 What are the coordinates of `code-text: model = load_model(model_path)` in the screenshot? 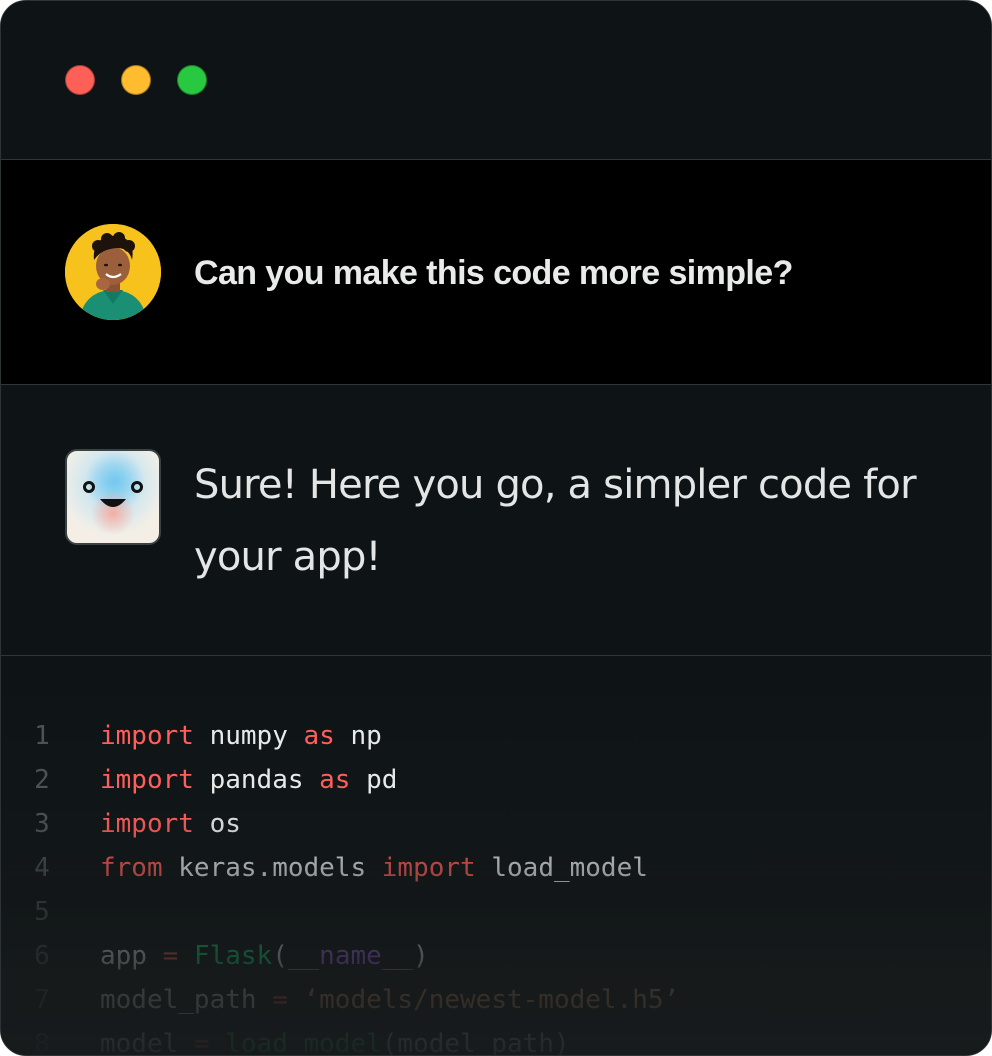 It's located at (335, 1039).